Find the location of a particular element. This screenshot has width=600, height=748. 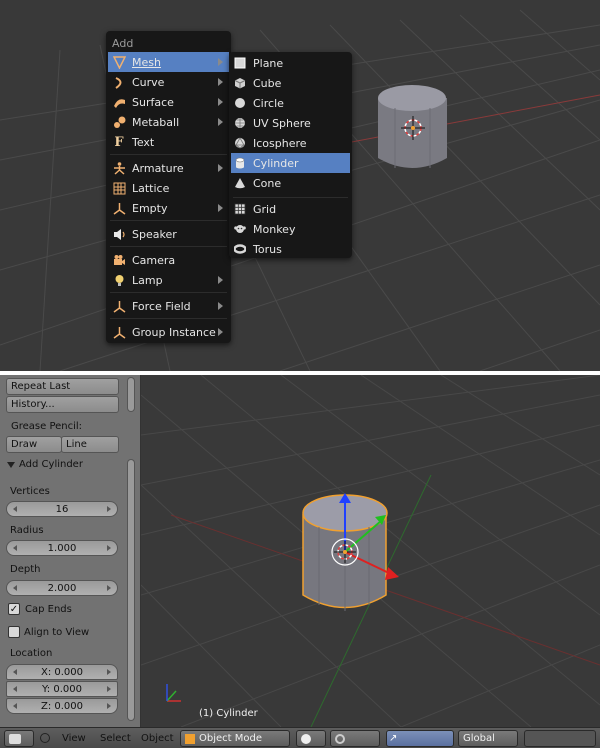

menu-item-label: Circle is located at coordinates (268, 103).